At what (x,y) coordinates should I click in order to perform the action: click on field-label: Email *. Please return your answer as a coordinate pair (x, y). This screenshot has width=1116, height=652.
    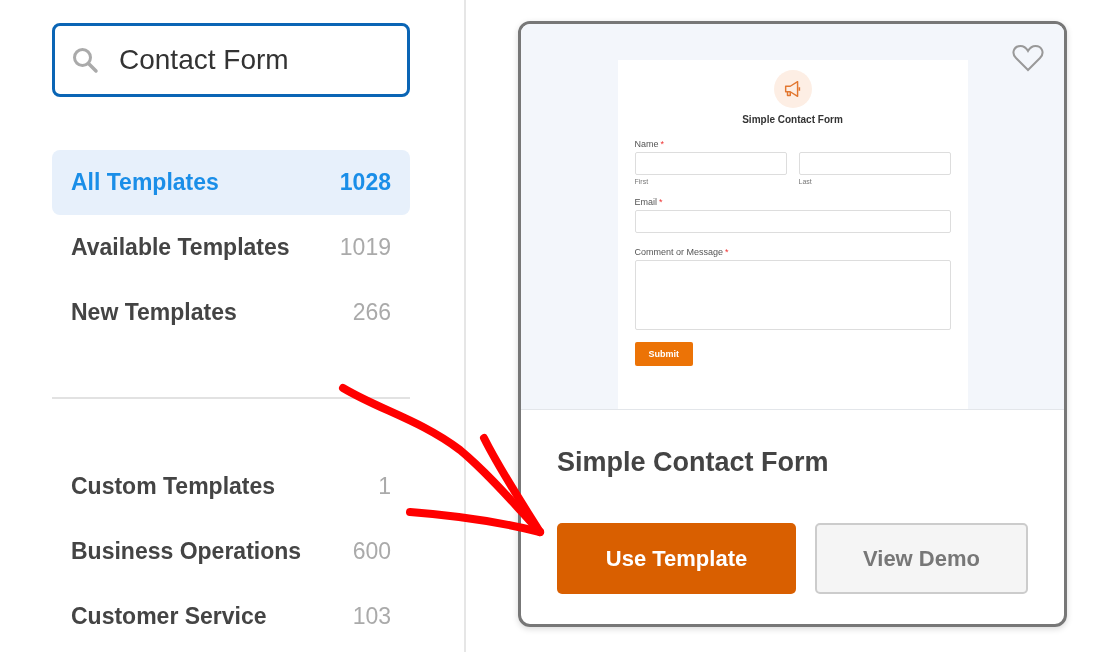
    Looking at the image, I should click on (649, 202).